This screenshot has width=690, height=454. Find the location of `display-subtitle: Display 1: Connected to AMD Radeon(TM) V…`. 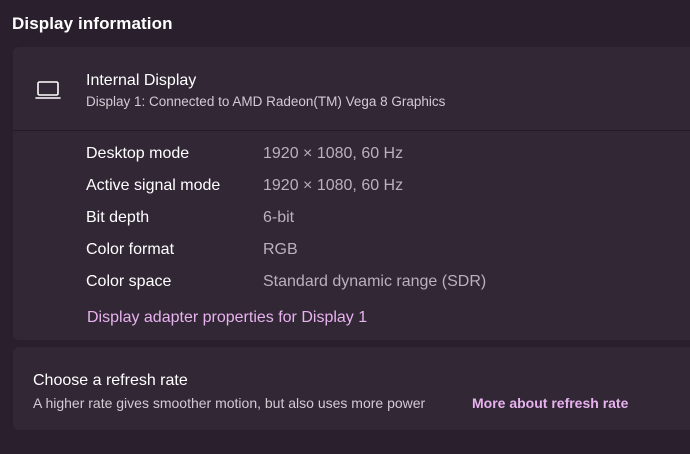

display-subtitle: Display 1: Connected to AMD Radeon(TM) V… is located at coordinates (266, 101).